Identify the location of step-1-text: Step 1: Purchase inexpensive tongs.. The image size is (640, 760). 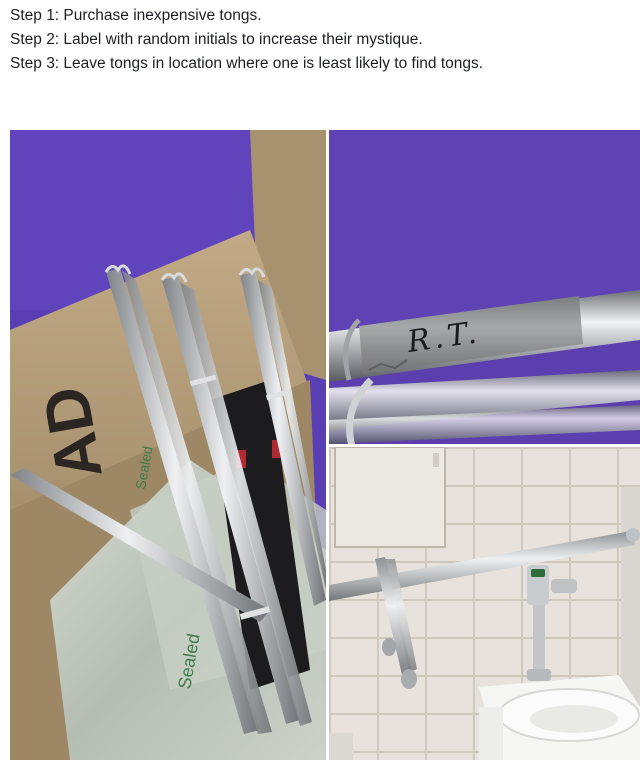
(136, 15).